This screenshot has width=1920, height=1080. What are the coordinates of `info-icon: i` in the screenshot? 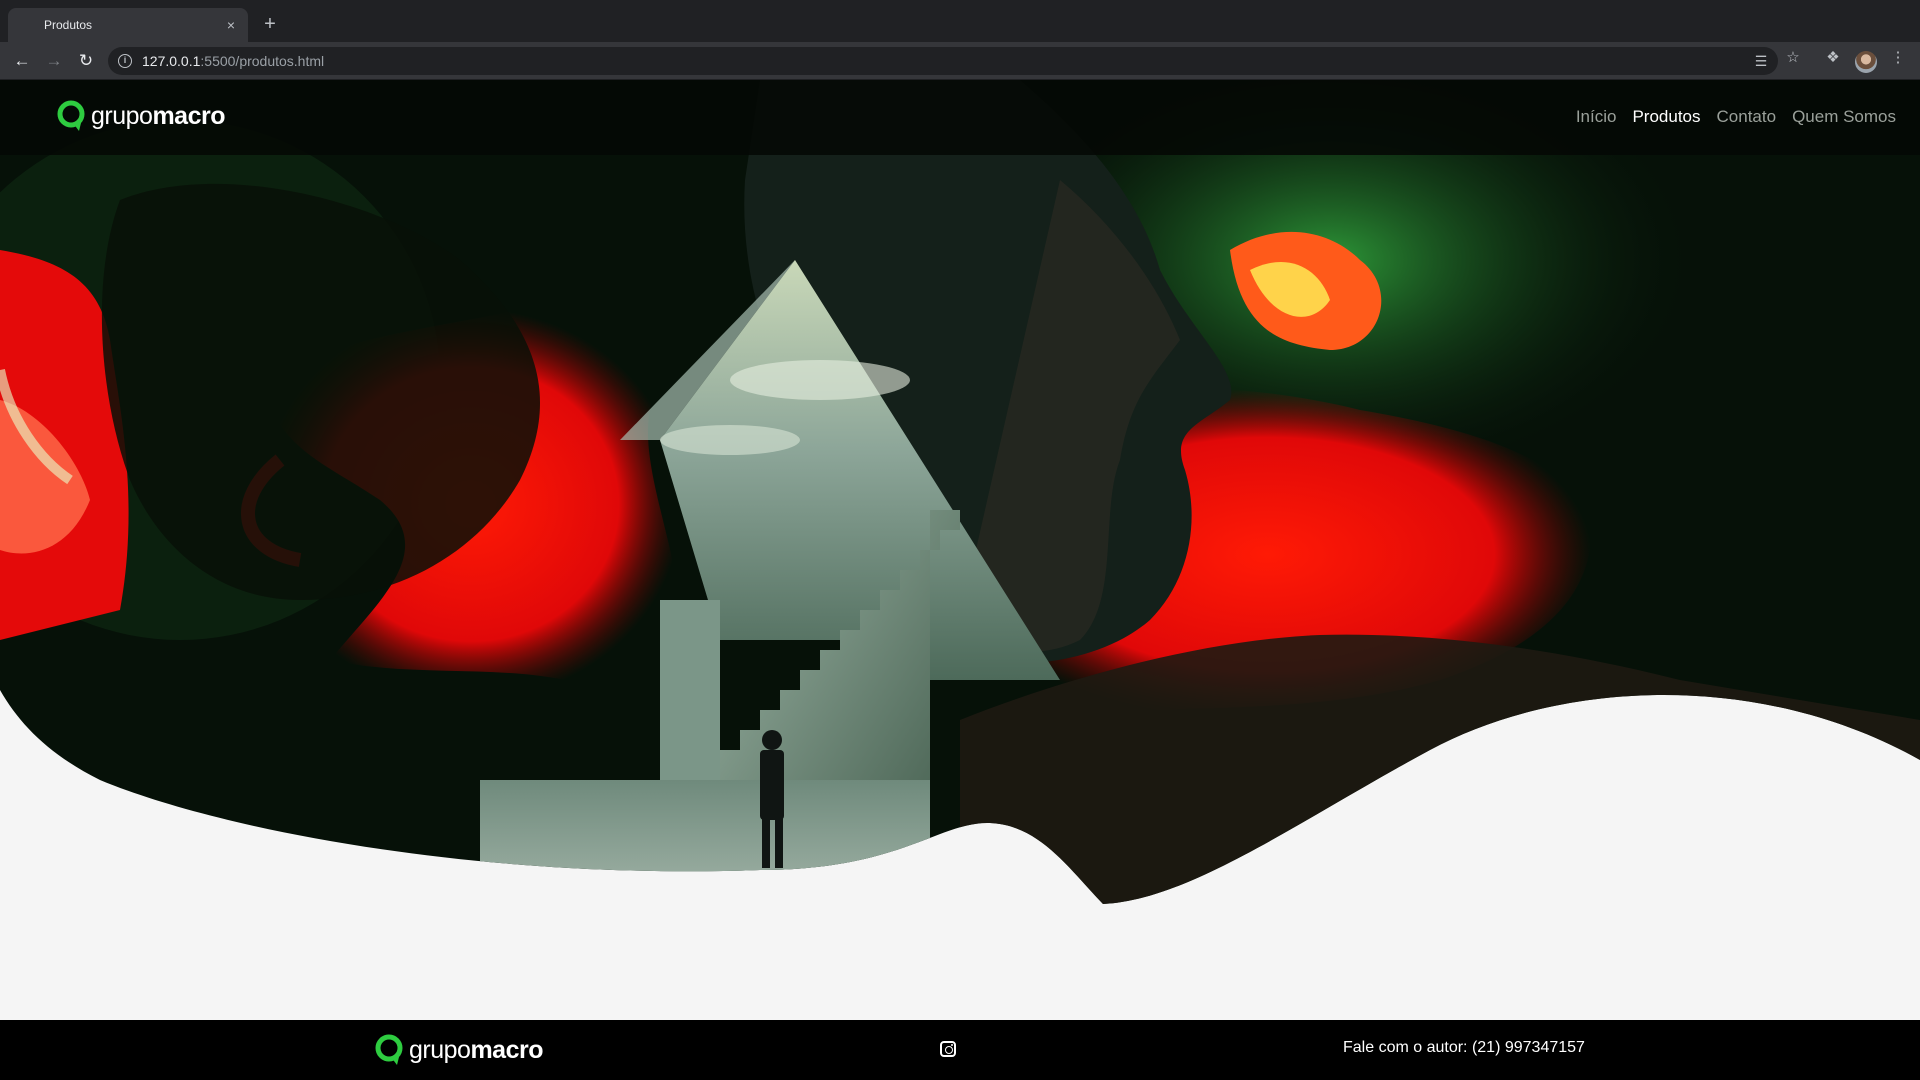 It's located at (125, 61).